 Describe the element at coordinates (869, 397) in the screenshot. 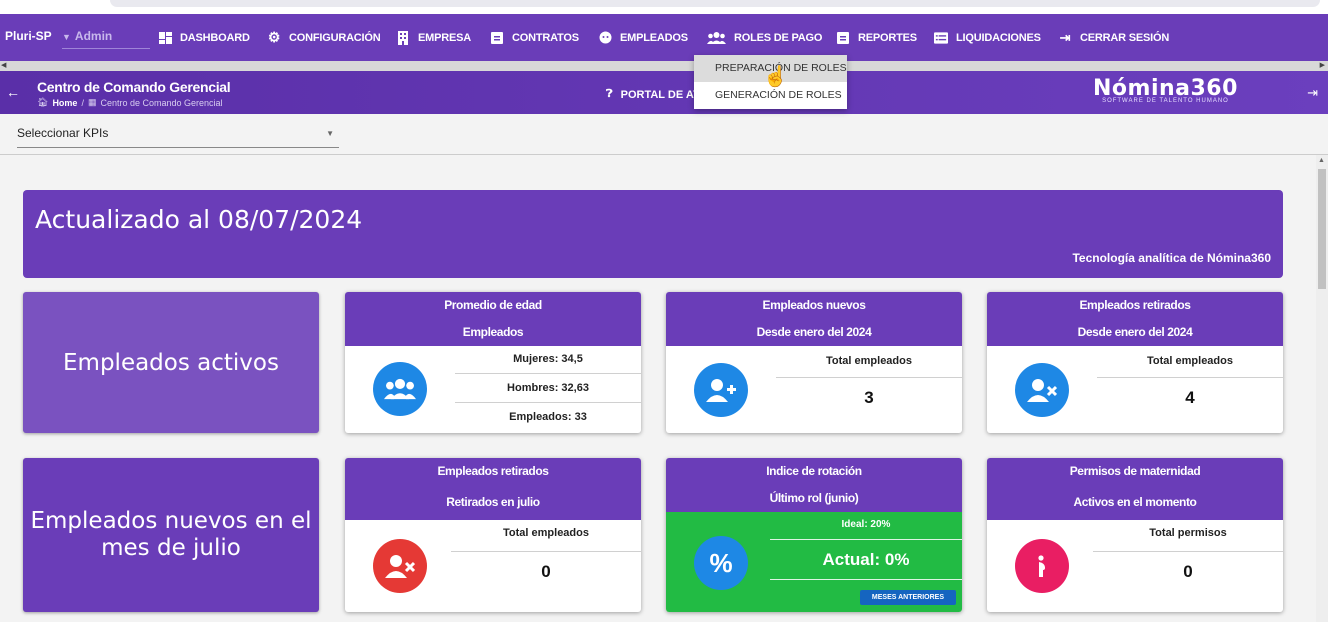

I see `card-nuevos-value: 3` at that location.